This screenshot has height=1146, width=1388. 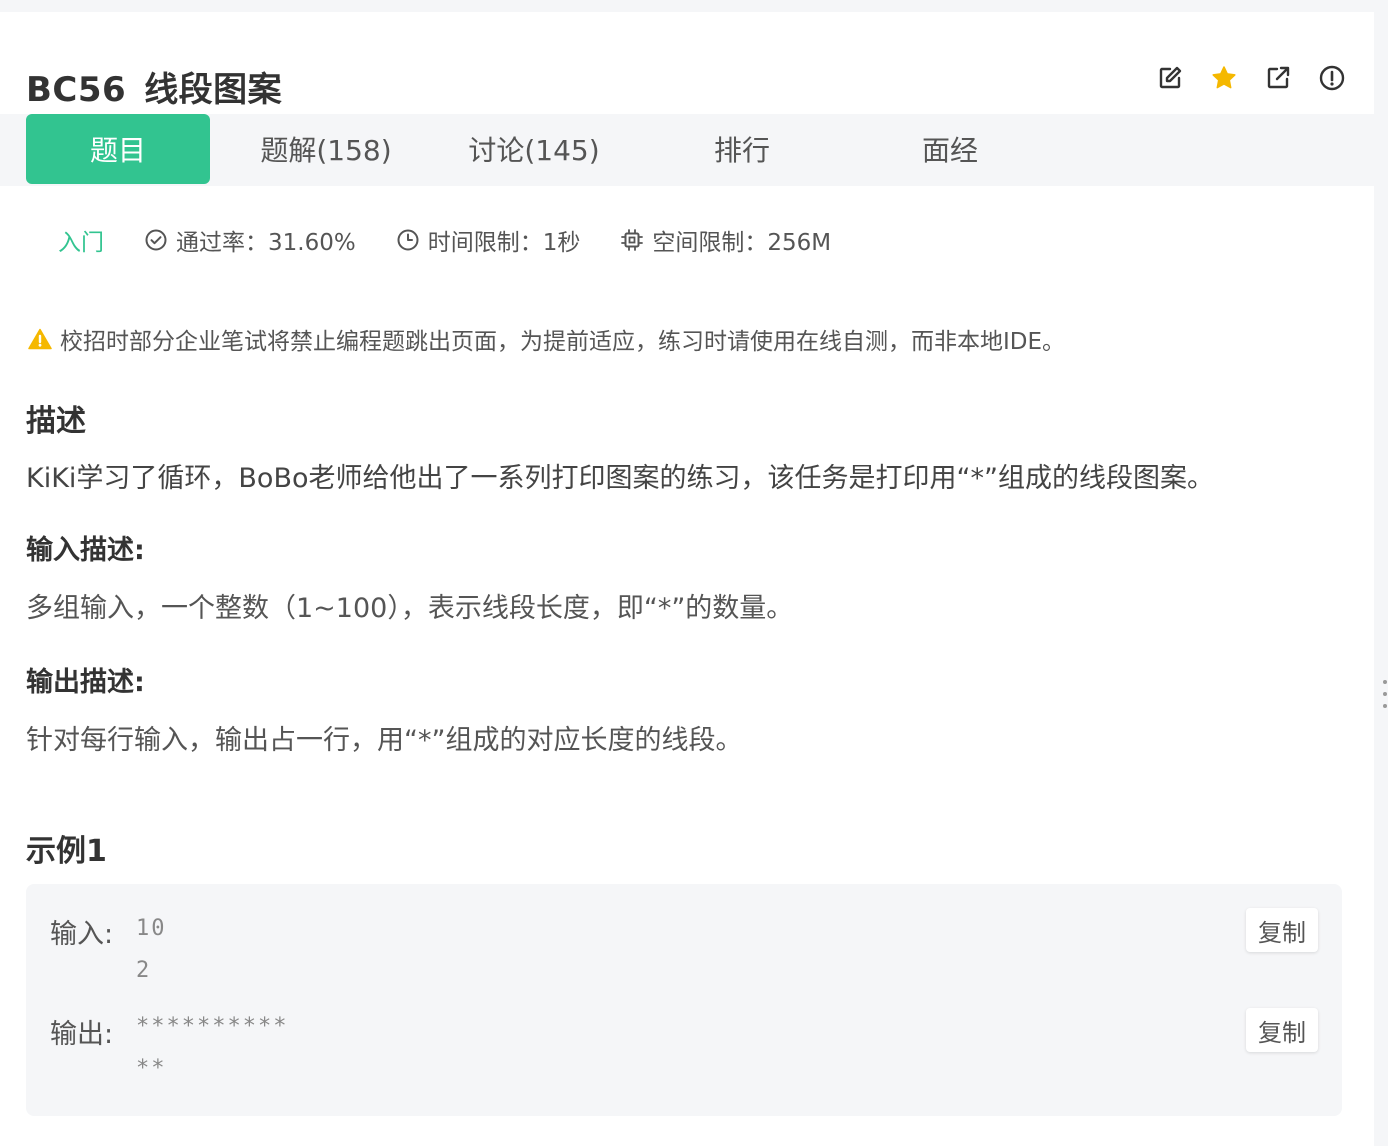 I want to click on warning-icon, so click(x=40, y=339).